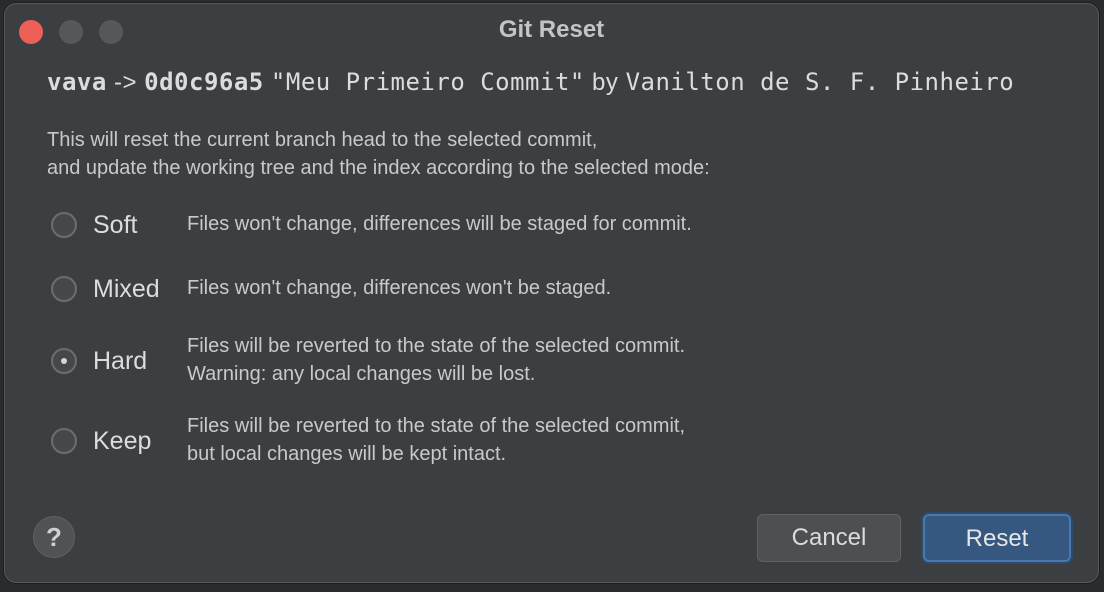 The image size is (1104, 592). Describe the element at coordinates (820, 82) in the screenshot. I see `commit-author: Vanilton de S. F. Pinheiro` at that location.